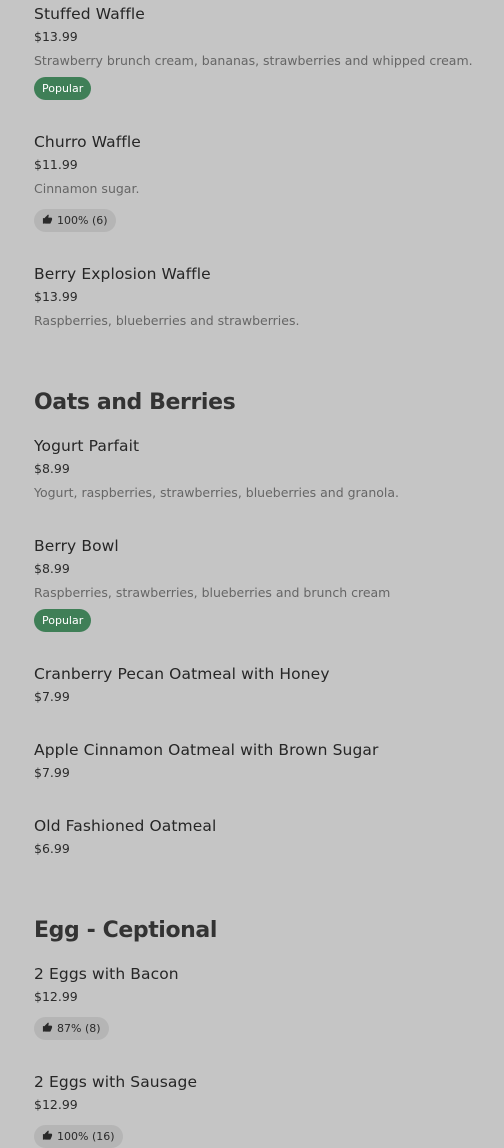 Image resolution: width=504 pixels, height=1148 pixels. I want to click on item-name: Stuffed Waffle, so click(89, 14).